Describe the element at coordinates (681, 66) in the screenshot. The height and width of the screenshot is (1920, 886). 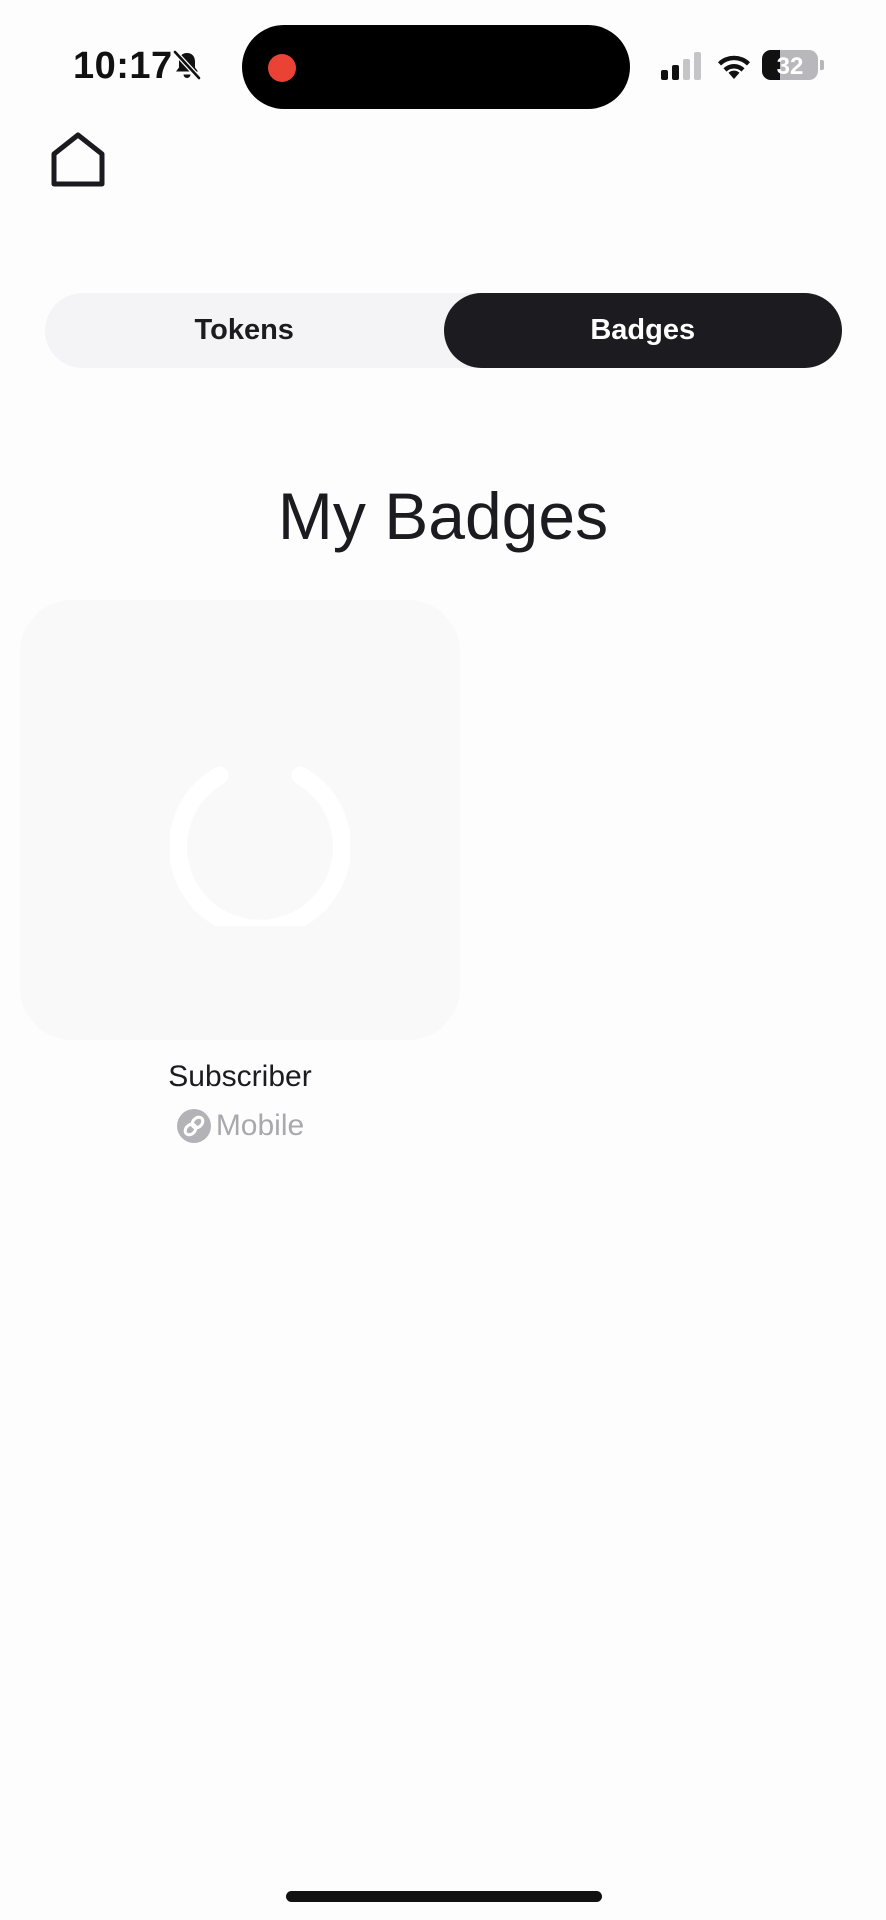
I see `signal-icon` at that location.